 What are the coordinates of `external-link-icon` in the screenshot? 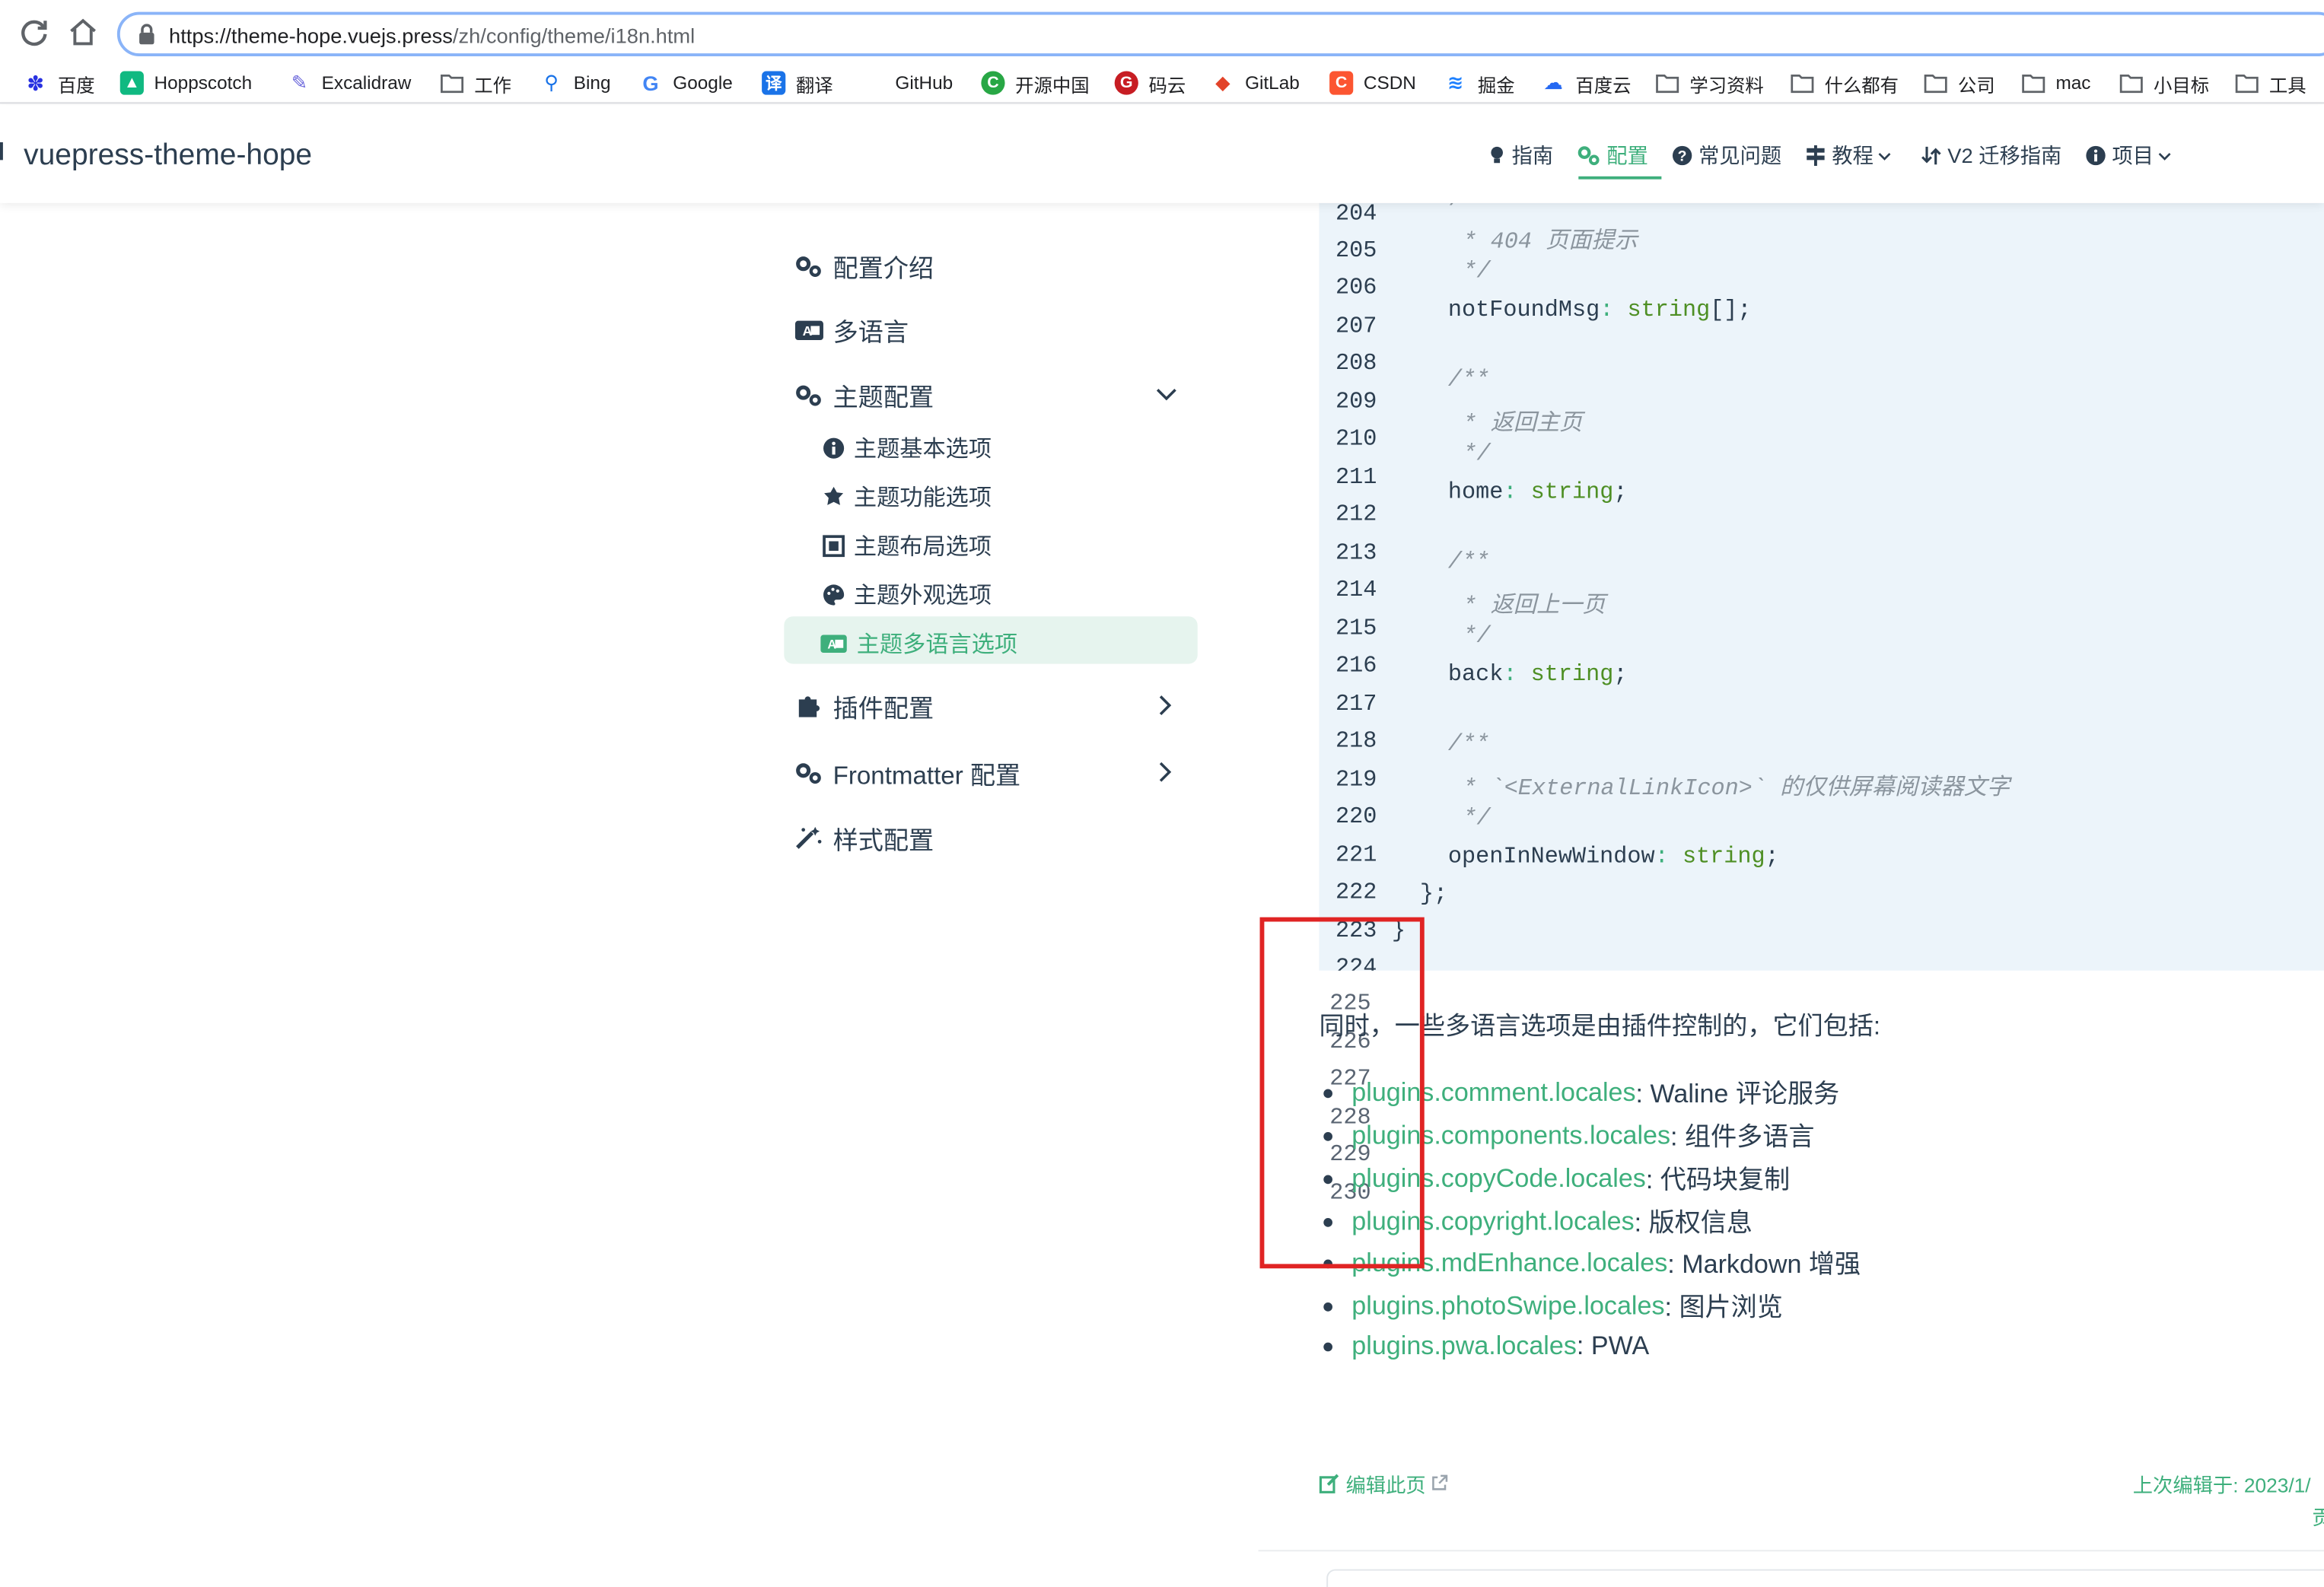 It's located at (1440, 1482).